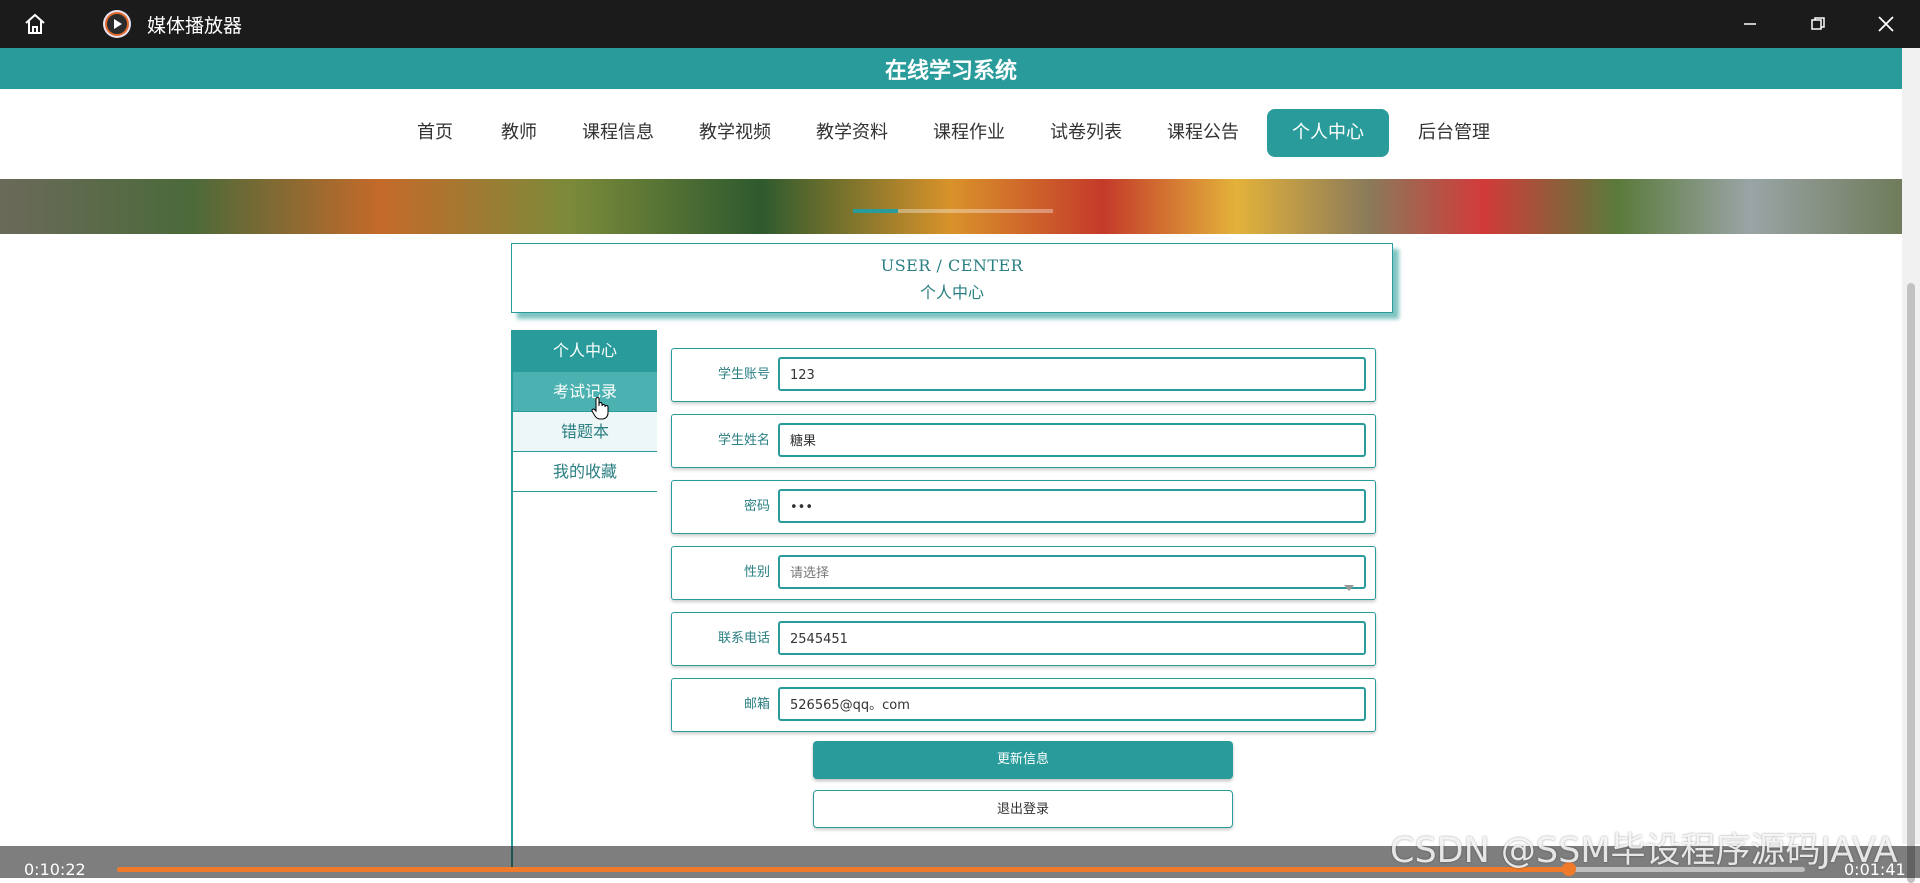 The width and height of the screenshot is (1920, 883). I want to click on user-center-heading: USER / CENTER 个人中心, so click(952, 278).